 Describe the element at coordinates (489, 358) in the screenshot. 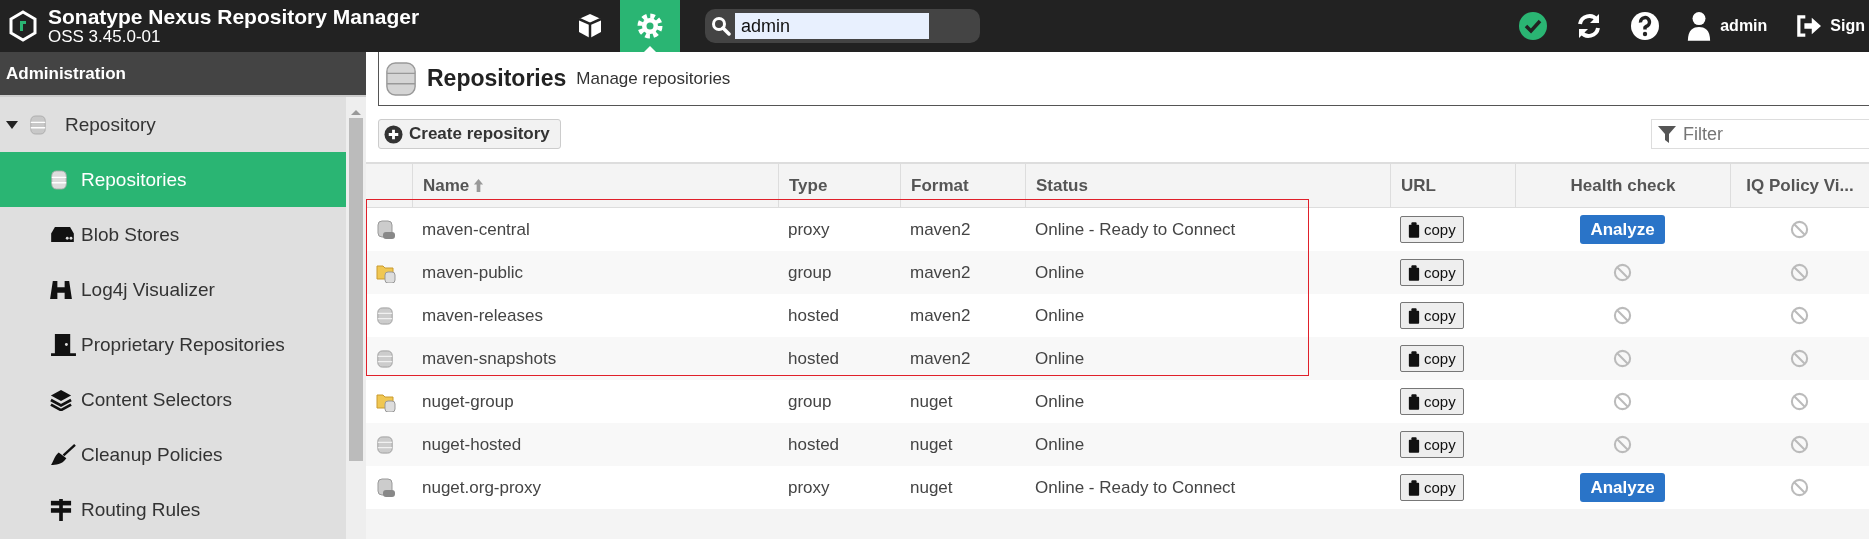

I see `table-cell-text: maven-snapshots` at that location.